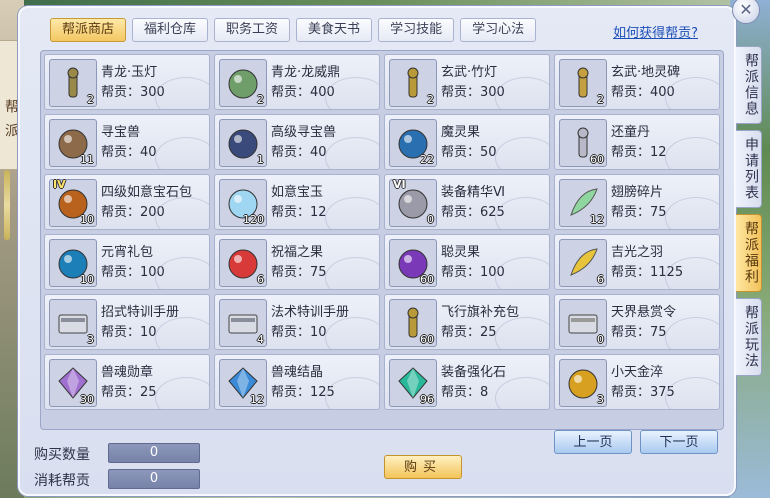 This screenshot has width=770, height=498. I want to click on item-name: 魔灵果, so click(461, 132).